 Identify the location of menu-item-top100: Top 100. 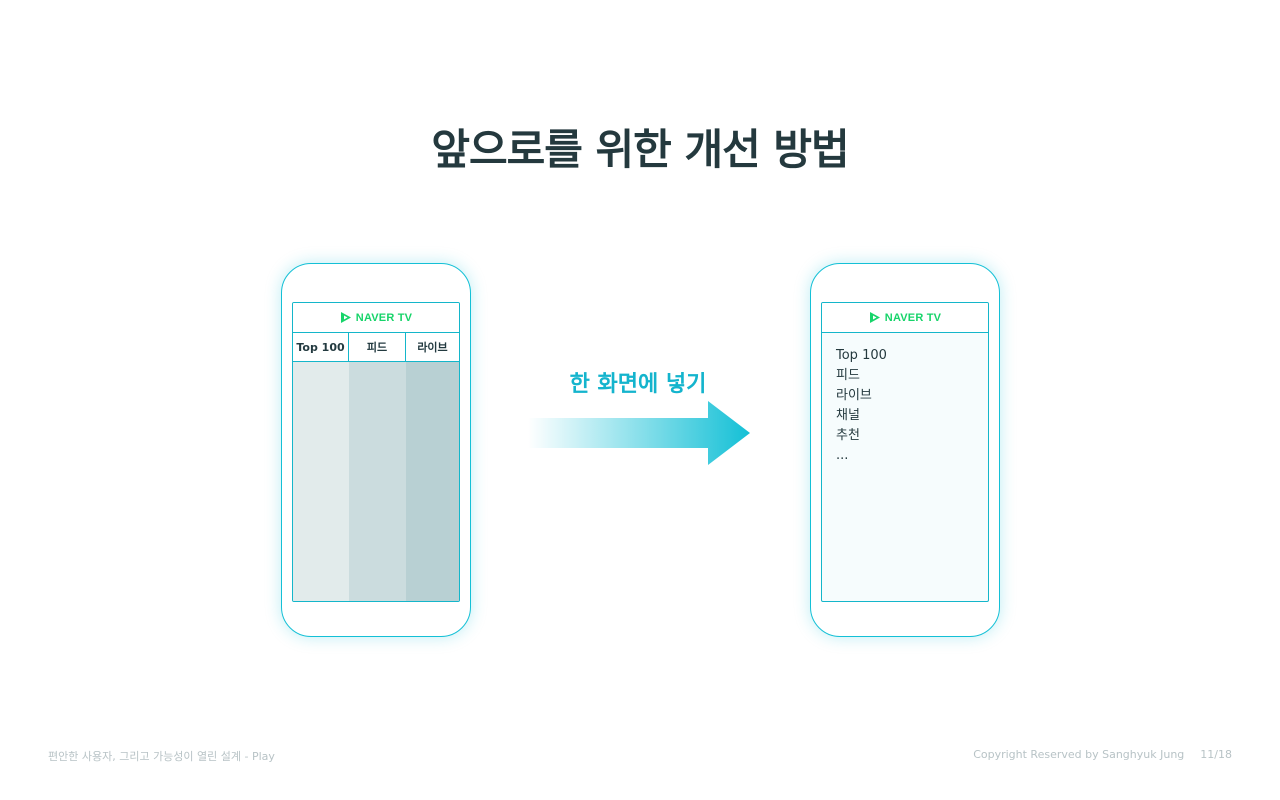
(912, 356).